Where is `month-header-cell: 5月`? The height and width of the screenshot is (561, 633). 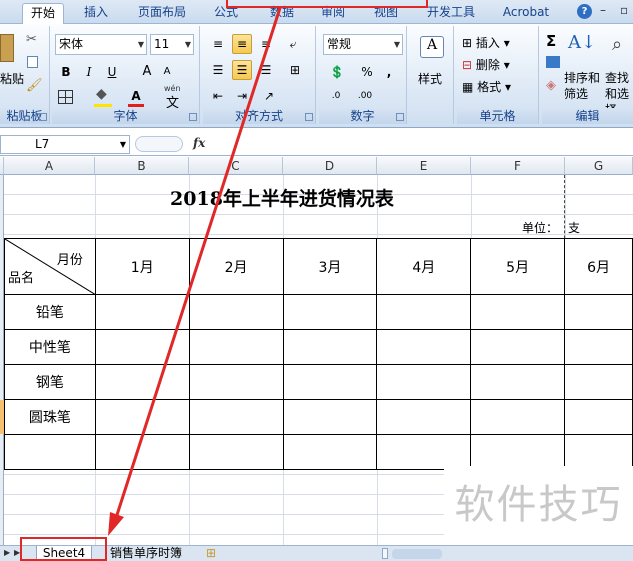
month-header-cell: 5月 is located at coordinates (518, 266).